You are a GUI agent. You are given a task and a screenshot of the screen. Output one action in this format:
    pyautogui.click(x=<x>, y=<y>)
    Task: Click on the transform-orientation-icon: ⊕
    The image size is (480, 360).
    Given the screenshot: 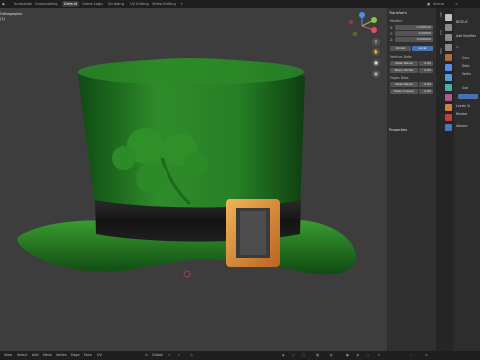 What is the action you would take?
    pyautogui.click(x=146, y=355)
    